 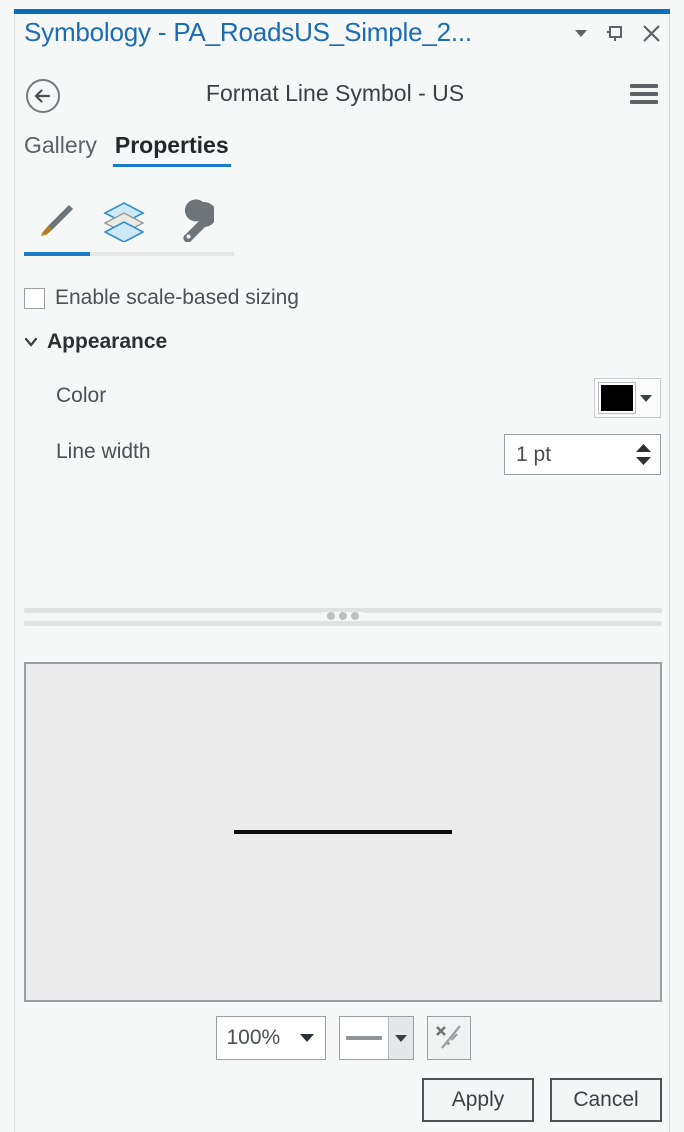 I want to click on auto-hide-button, so click(x=616, y=33).